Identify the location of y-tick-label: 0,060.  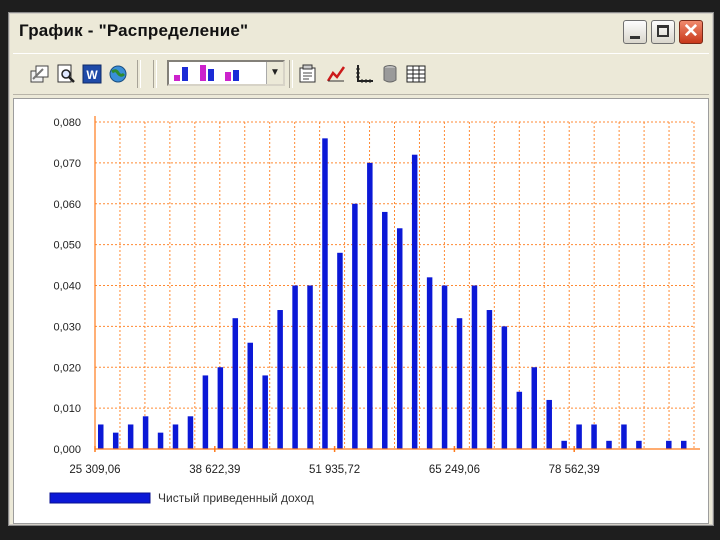
(67, 205).